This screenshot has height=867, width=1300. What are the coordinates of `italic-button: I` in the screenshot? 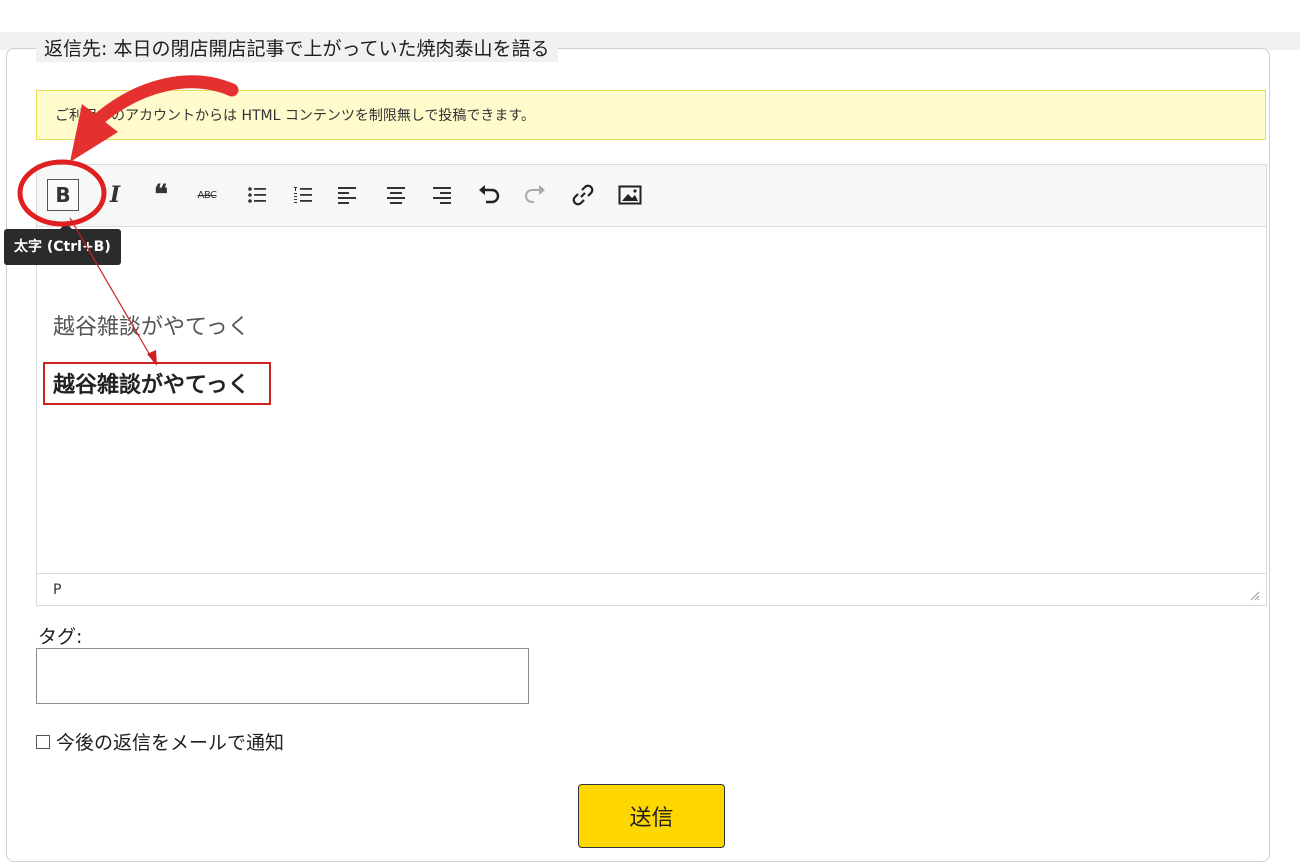 It's located at (115, 195).